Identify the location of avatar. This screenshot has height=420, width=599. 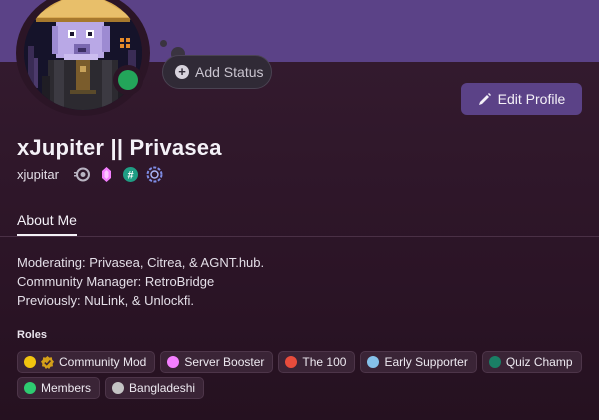
(85, 60).